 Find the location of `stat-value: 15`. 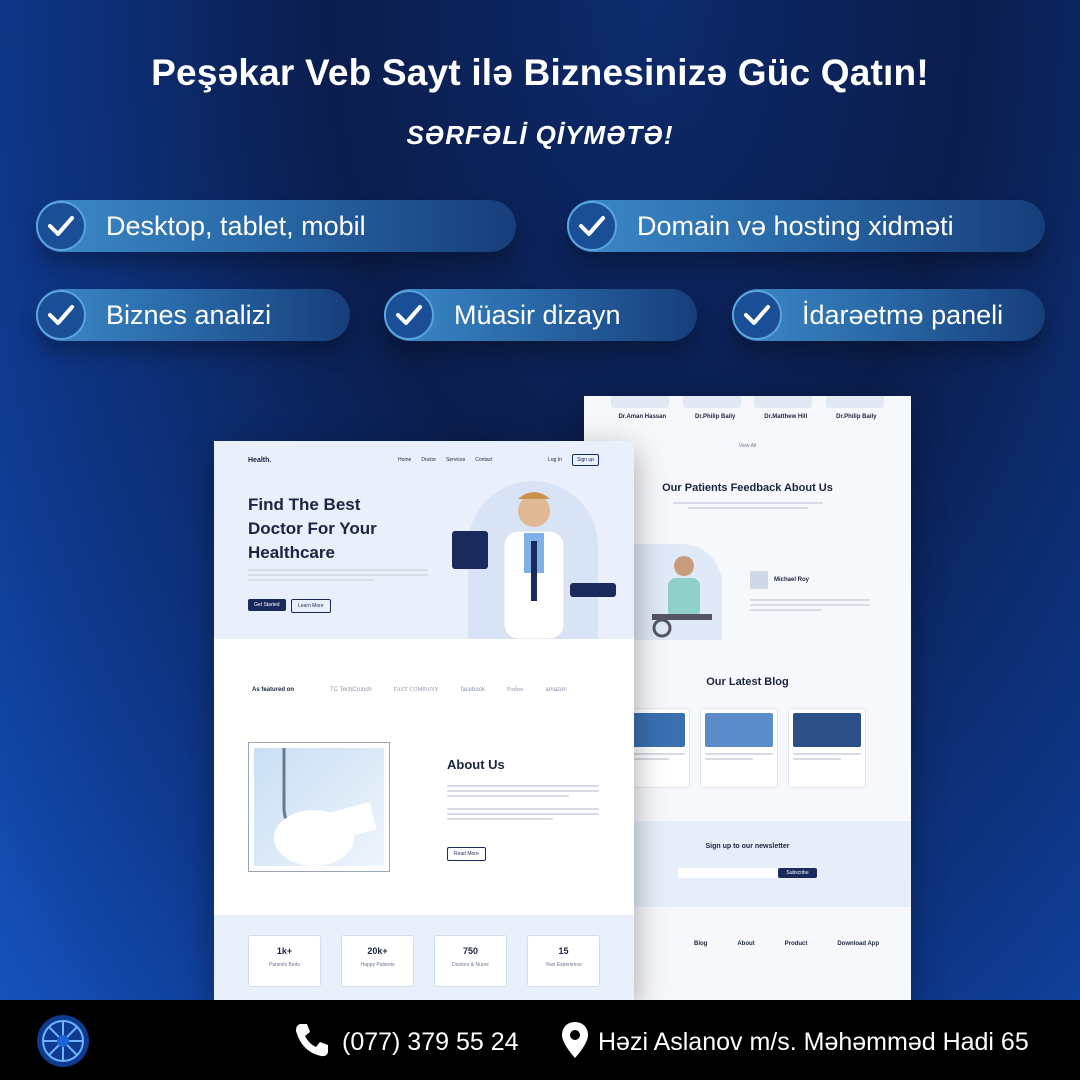

stat-value: 15 is located at coordinates (563, 951).